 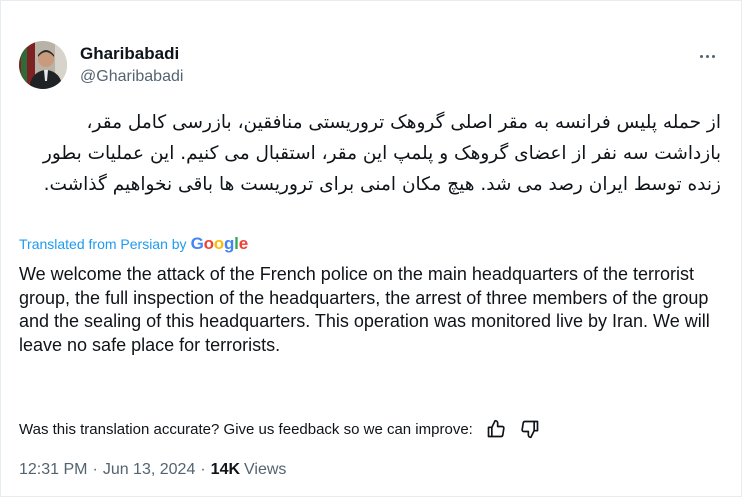 I want to click on thumbs-down-icon, so click(x=530, y=429).